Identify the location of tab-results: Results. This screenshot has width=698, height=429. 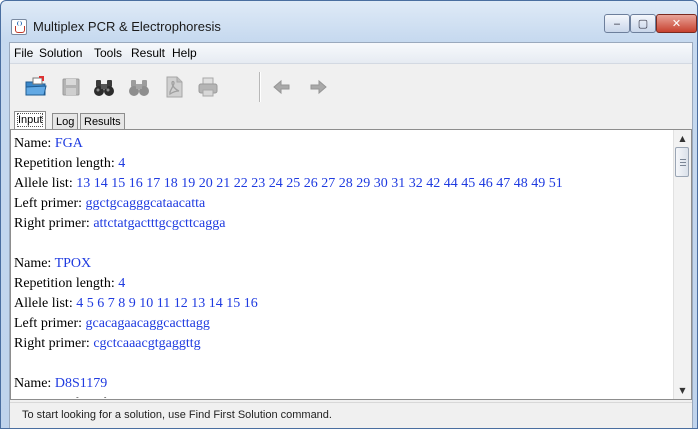
(102, 121).